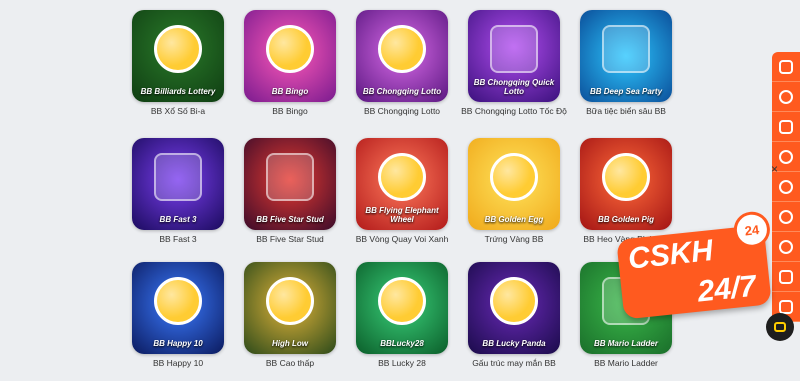 This screenshot has width=800, height=381. I want to click on game-card-fast-3: BB Fast 3 BB Fast 3, so click(172, 191).